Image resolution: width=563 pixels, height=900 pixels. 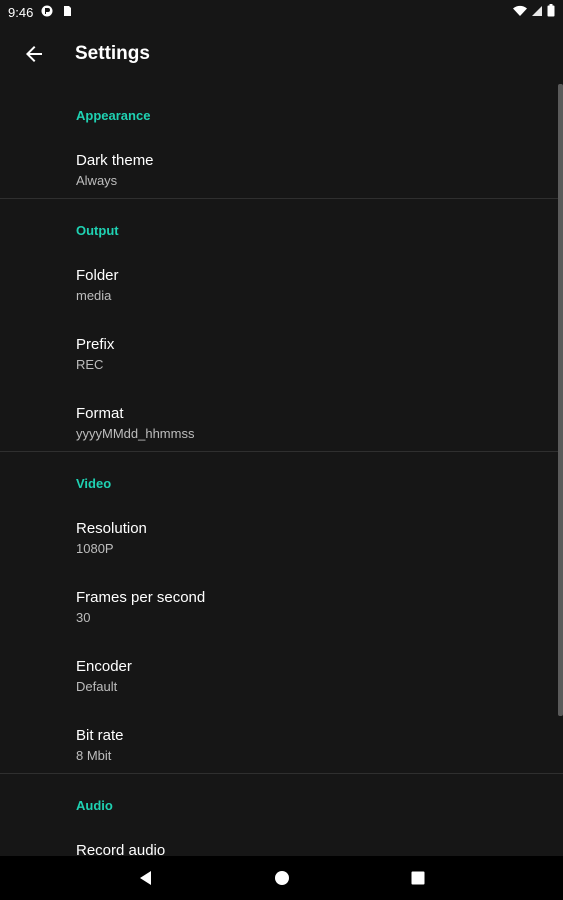 What do you see at coordinates (281, 54) in the screenshot?
I see `app-bar: Settings` at bounding box center [281, 54].